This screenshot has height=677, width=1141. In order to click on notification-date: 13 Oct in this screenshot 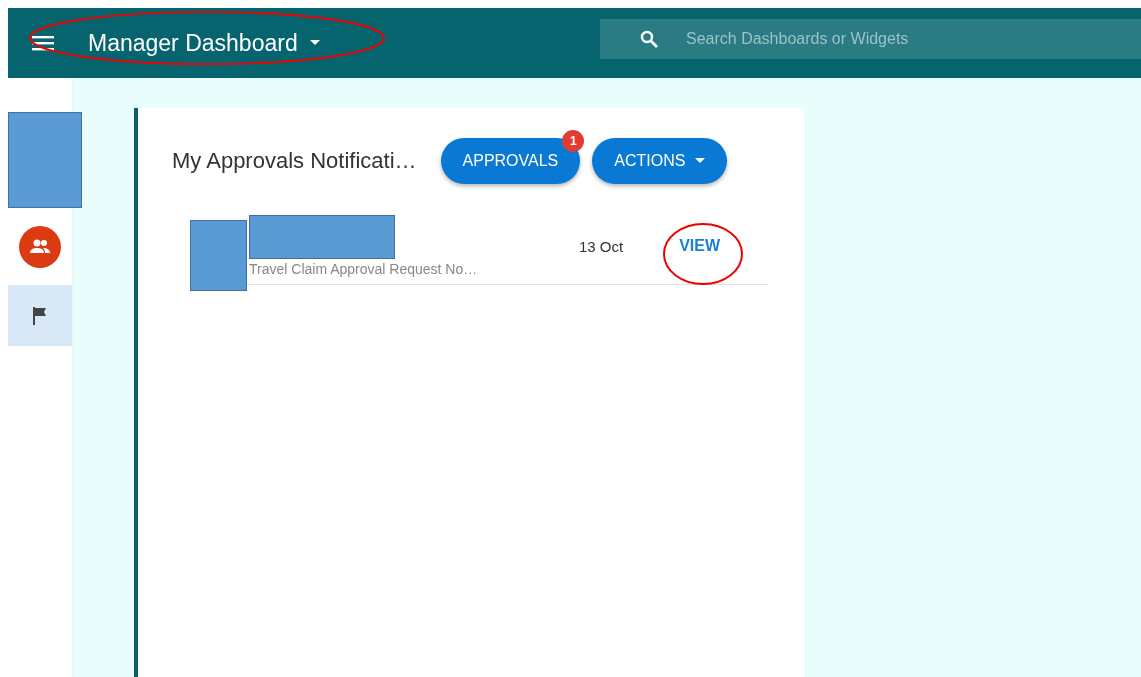, I will do `click(601, 246)`.